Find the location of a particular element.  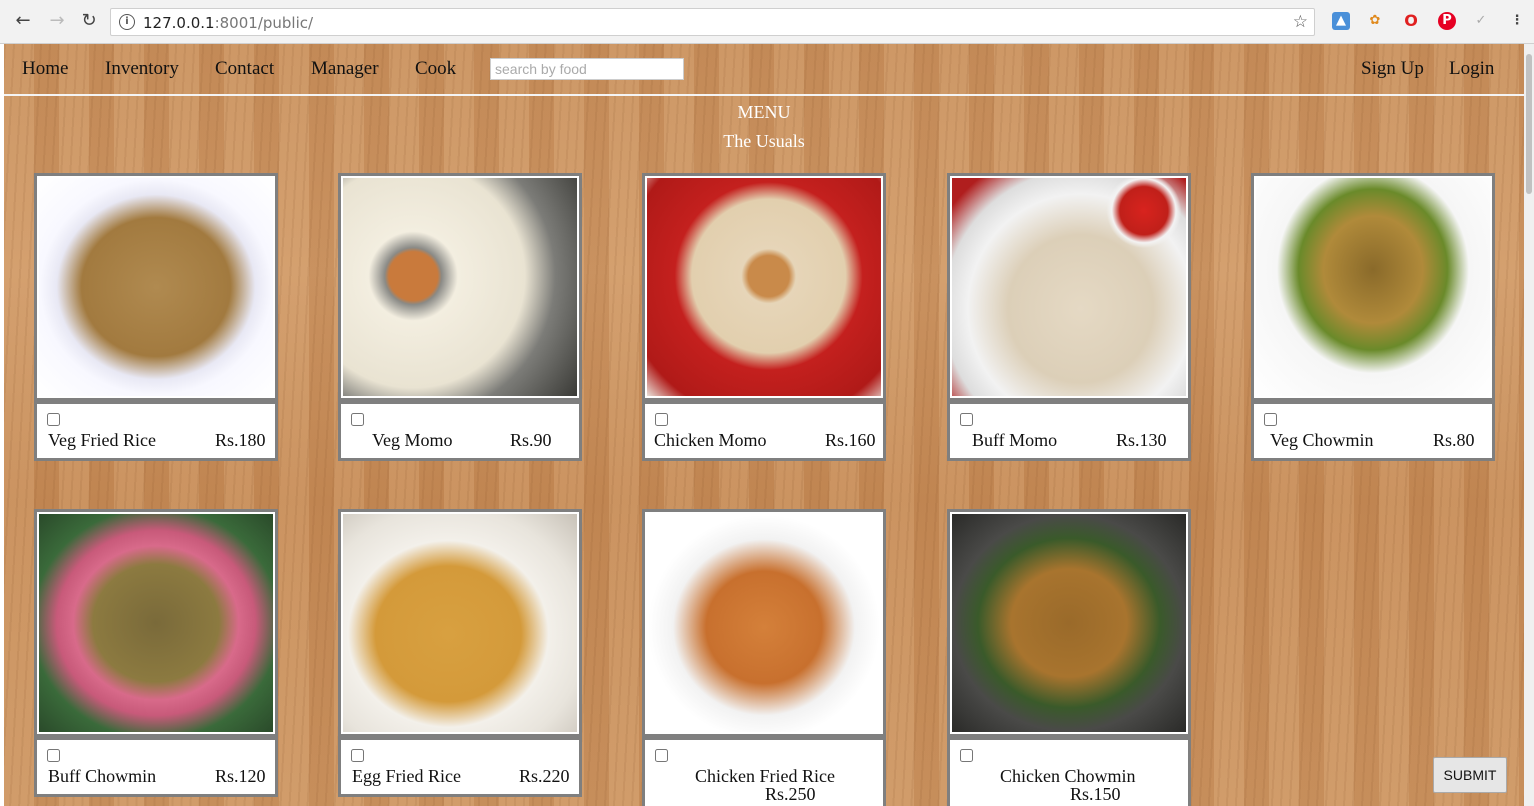

bookmark-star-icon: ☆ is located at coordinates (1300, 22).